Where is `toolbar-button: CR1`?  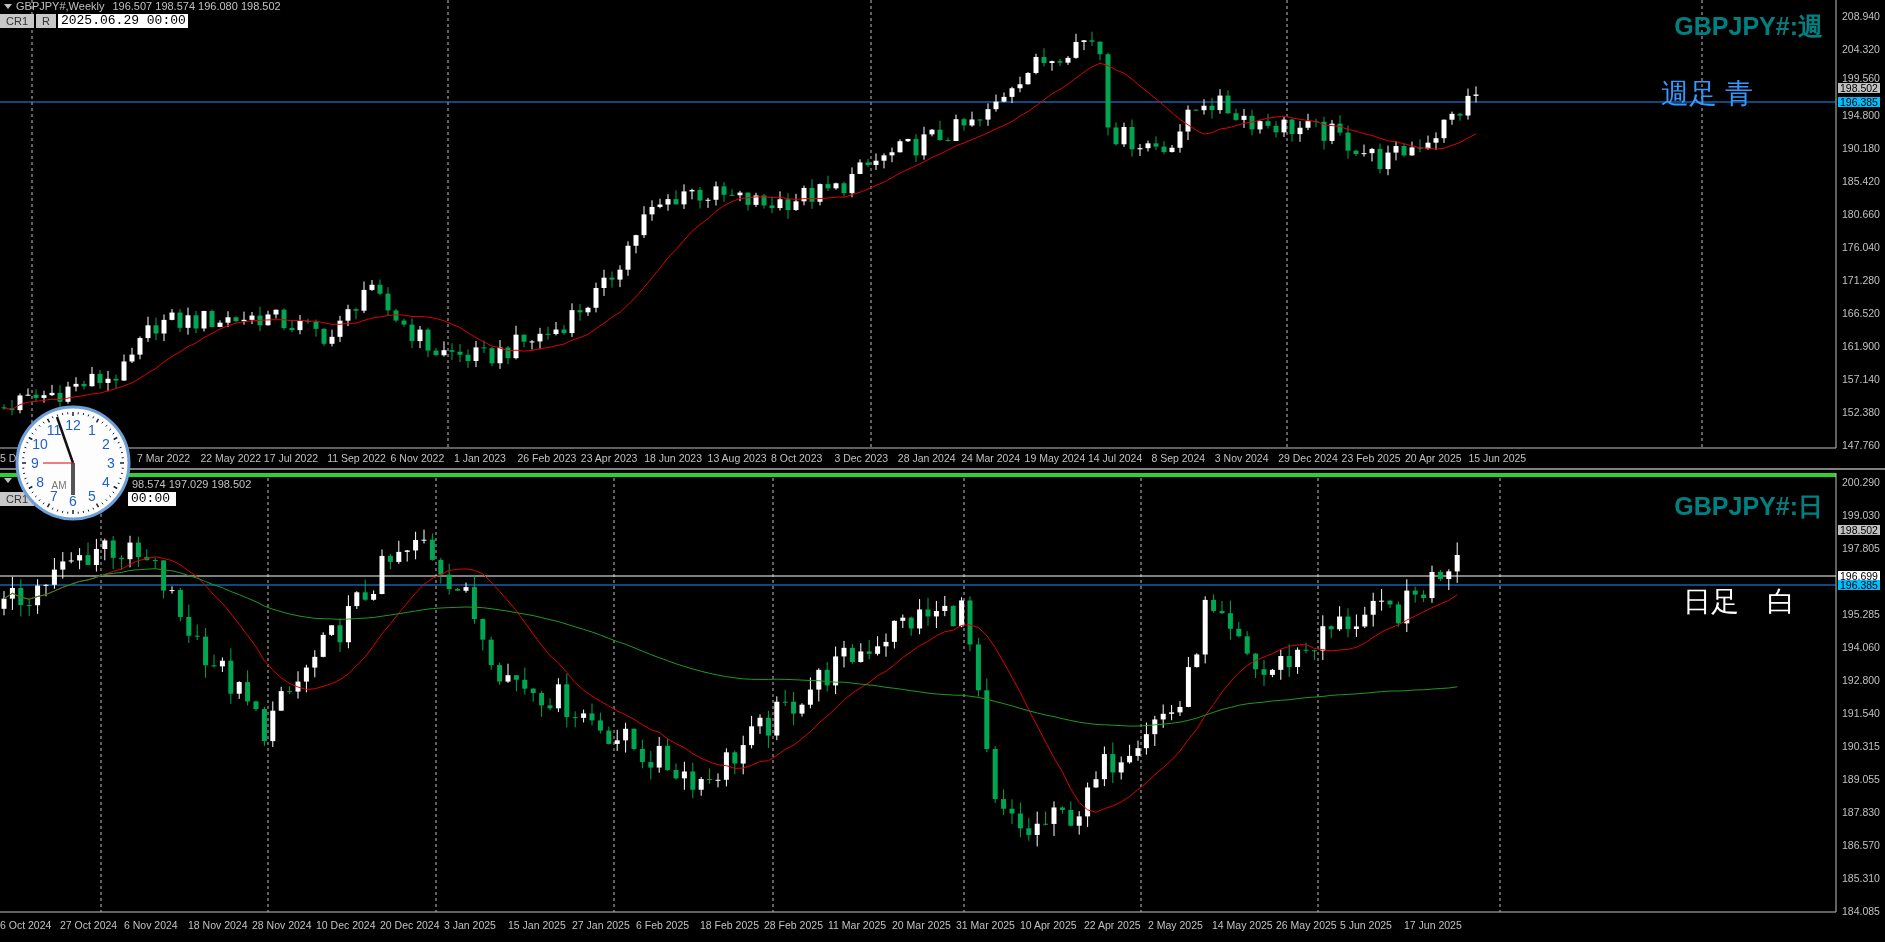 toolbar-button: CR1 is located at coordinates (17, 21).